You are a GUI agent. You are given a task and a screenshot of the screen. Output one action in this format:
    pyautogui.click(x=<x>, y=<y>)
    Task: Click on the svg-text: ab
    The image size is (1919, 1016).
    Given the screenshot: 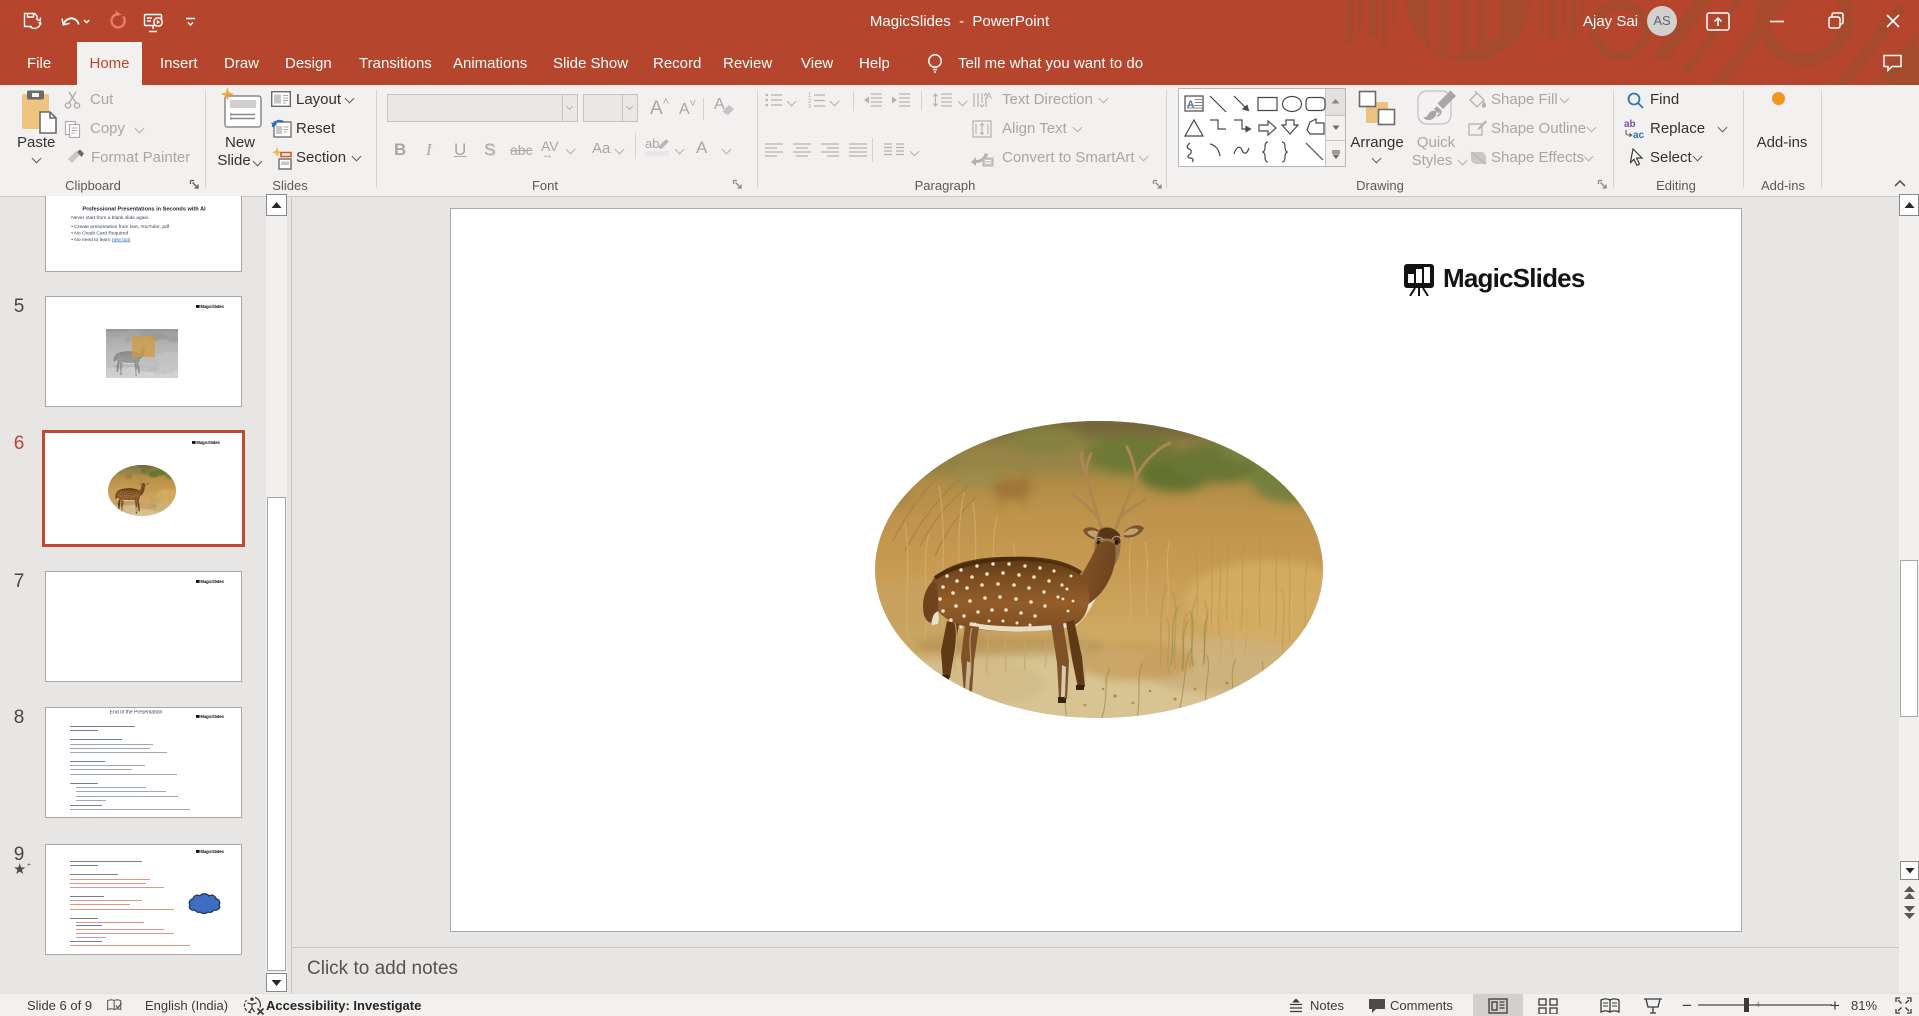 What is the action you would take?
    pyautogui.click(x=1630, y=124)
    